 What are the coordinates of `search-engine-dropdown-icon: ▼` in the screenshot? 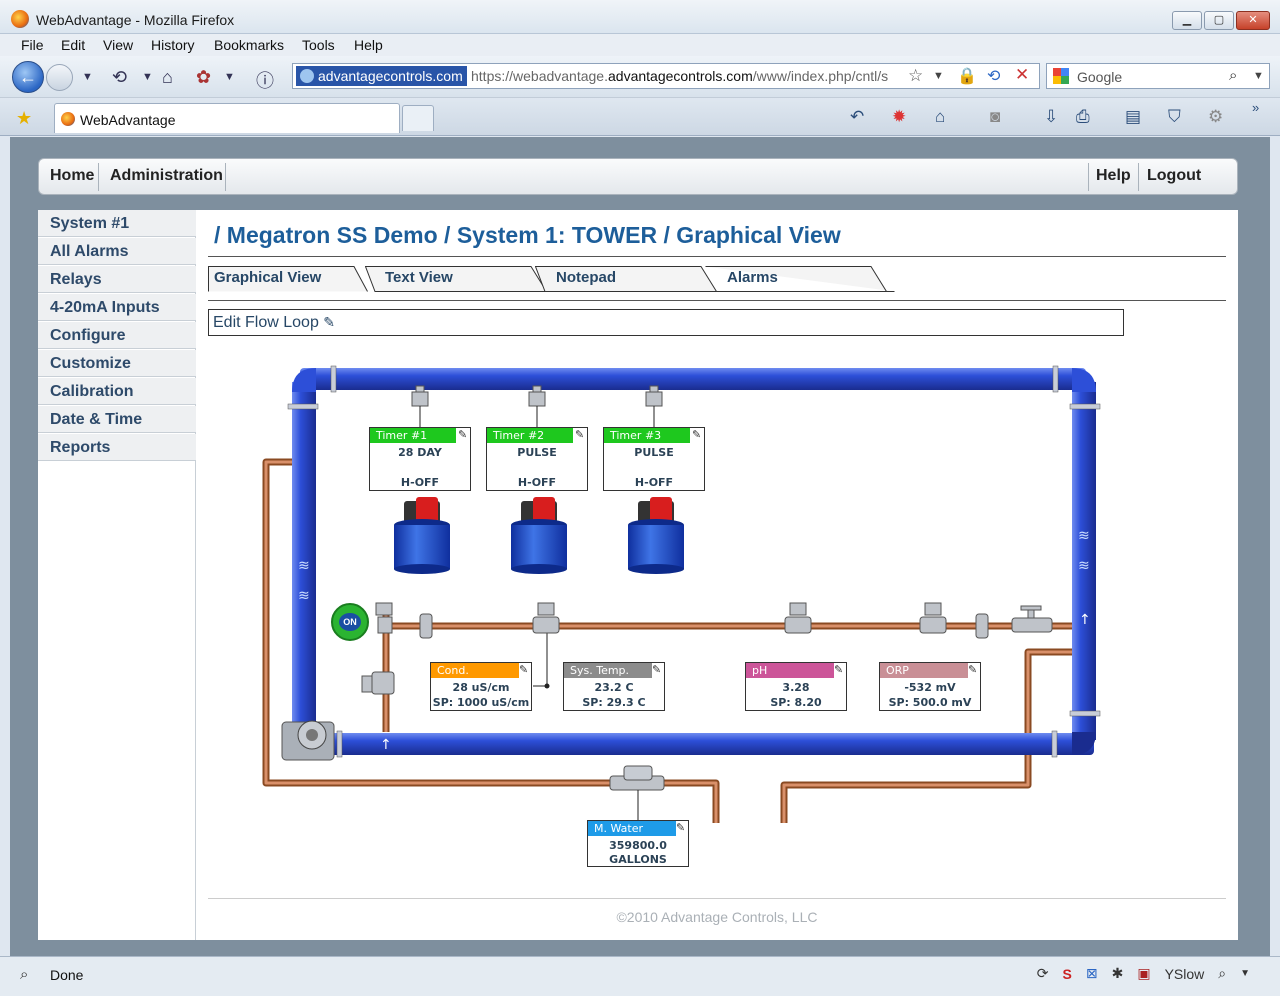 It's located at (1258, 76).